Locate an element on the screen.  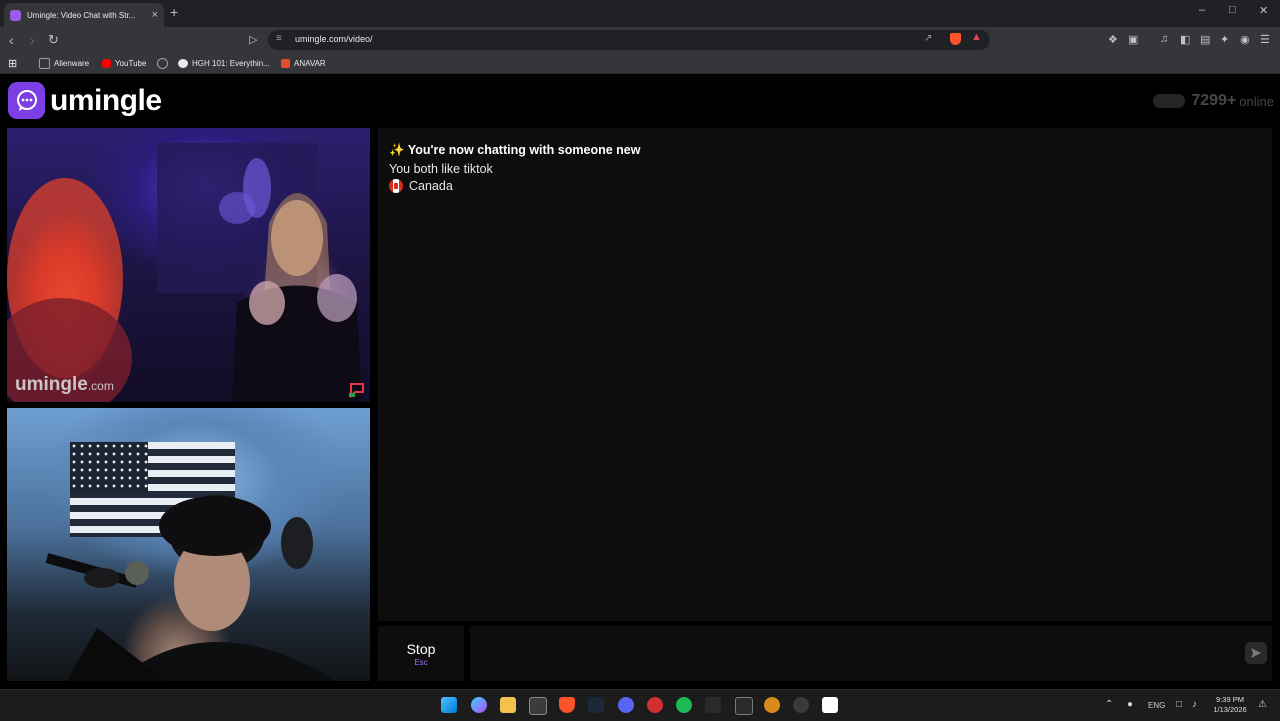
common-interest-text: You both like tiktok is located at coordinates (441, 169).